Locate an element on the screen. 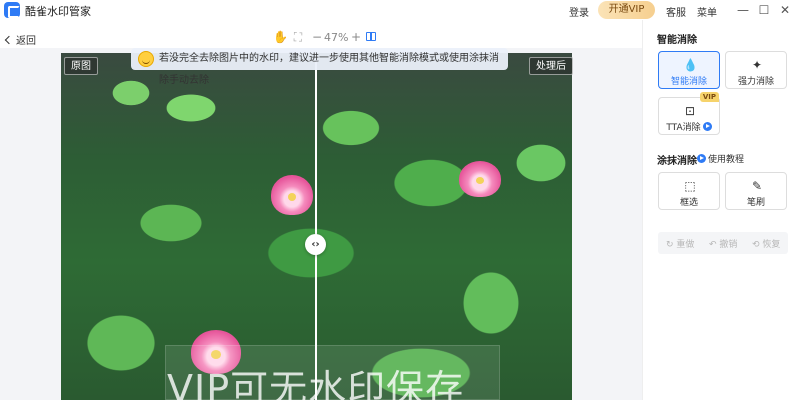 The height and width of the screenshot is (400, 800). zoom-out-icon: − is located at coordinates (317, 37).